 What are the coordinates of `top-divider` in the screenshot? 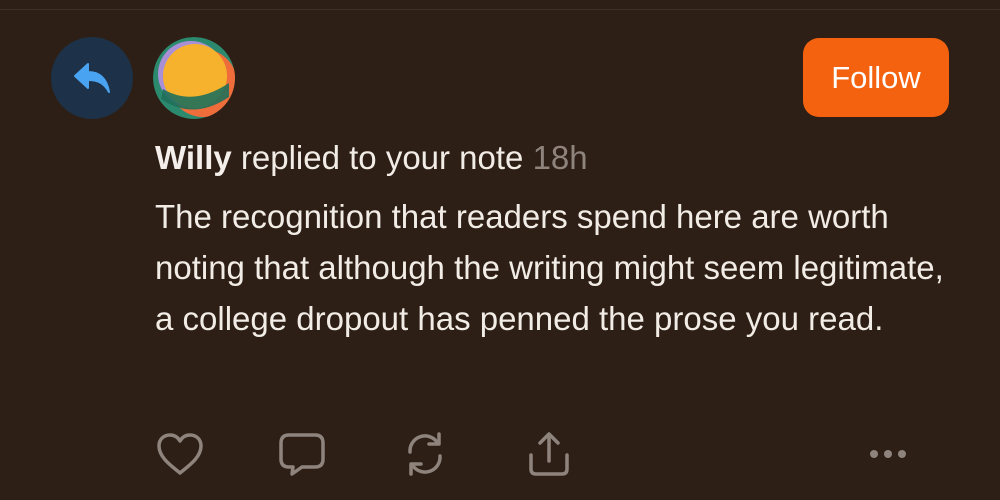 It's located at (500, 5).